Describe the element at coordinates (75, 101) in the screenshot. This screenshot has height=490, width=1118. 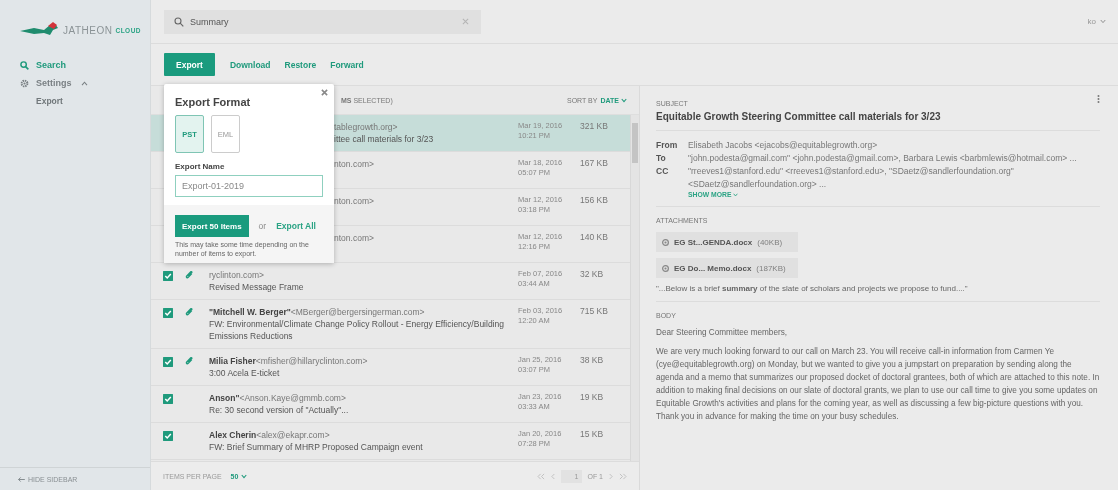
I see `nav-subitem: Export` at that location.